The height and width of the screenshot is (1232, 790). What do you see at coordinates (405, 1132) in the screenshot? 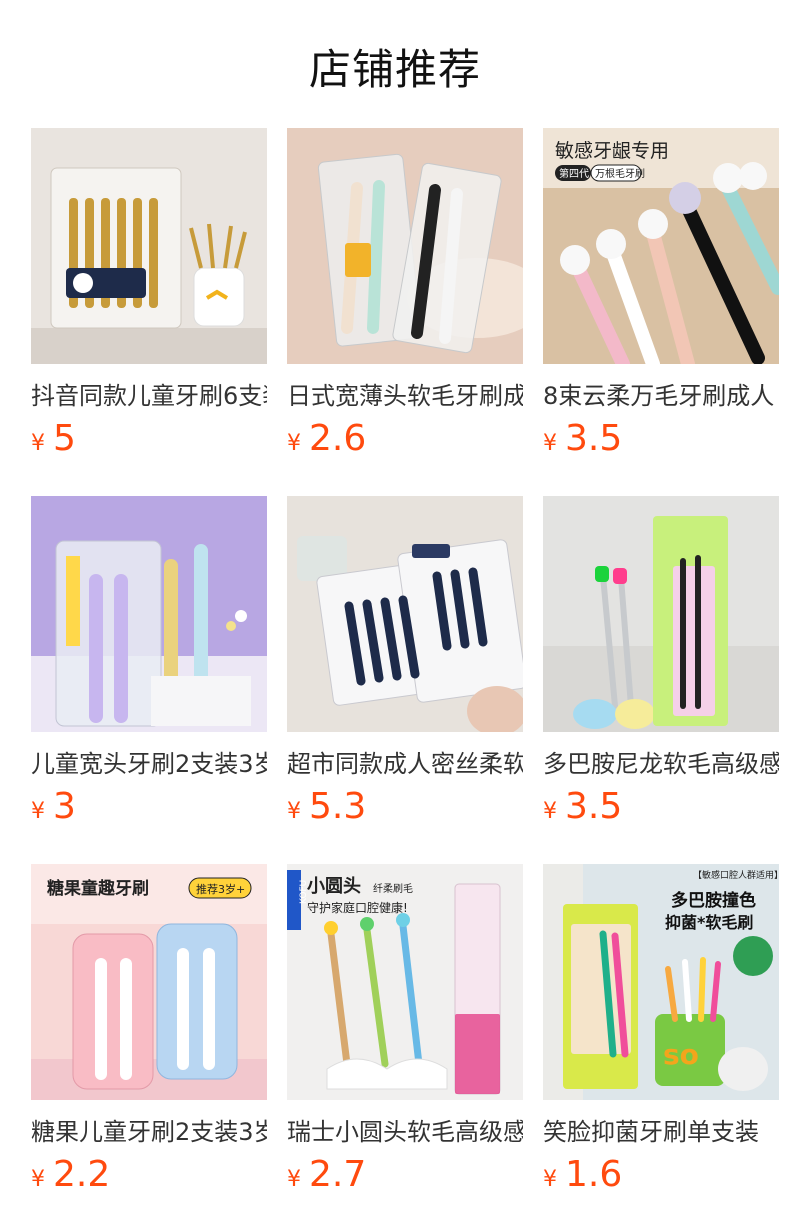
I see `product-name: 瑞士小圆头软毛高级感` at bounding box center [405, 1132].